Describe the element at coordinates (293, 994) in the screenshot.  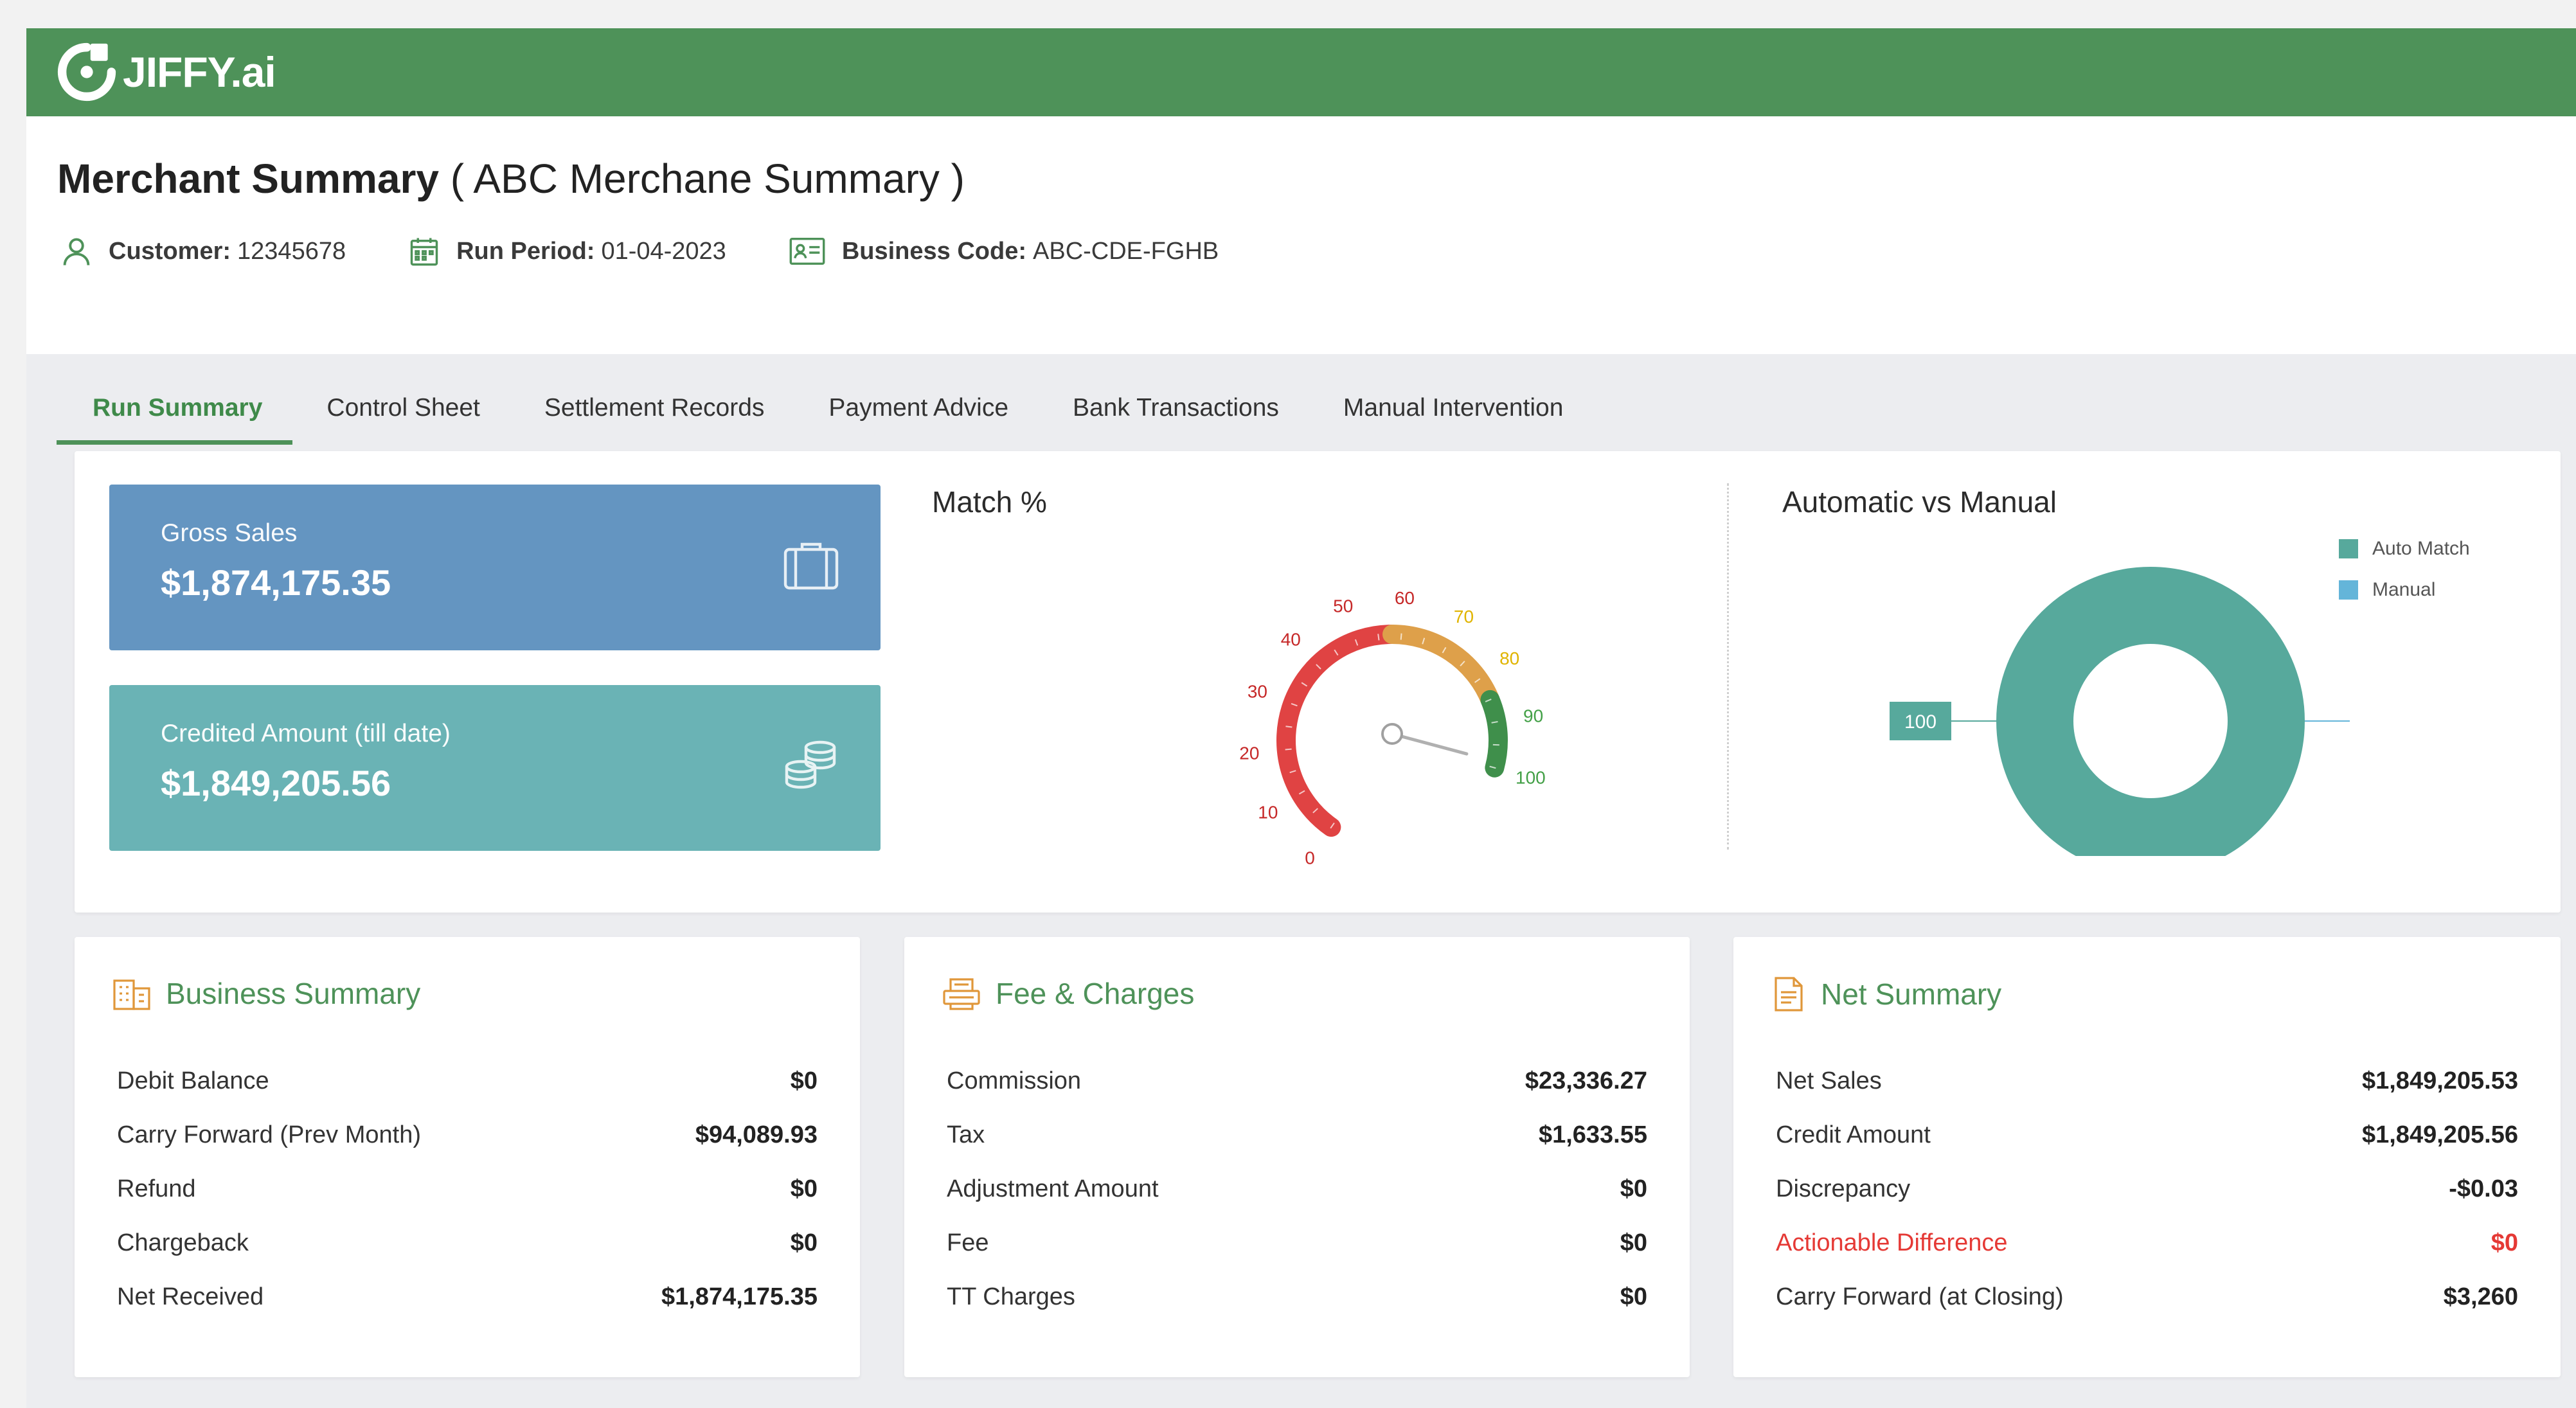
I see `business-summary-title: Business Summary` at that location.